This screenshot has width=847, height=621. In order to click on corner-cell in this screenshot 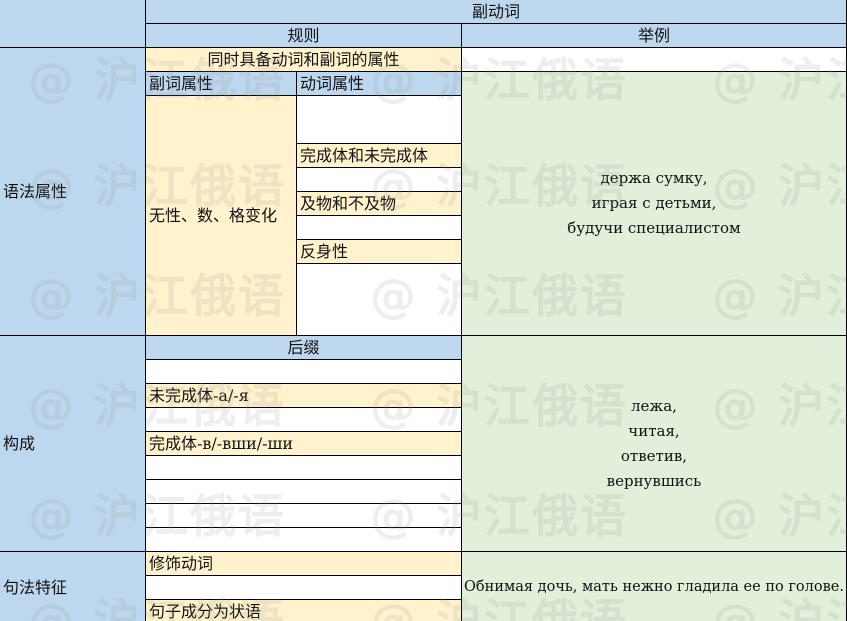, I will do `click(73, 24)`.